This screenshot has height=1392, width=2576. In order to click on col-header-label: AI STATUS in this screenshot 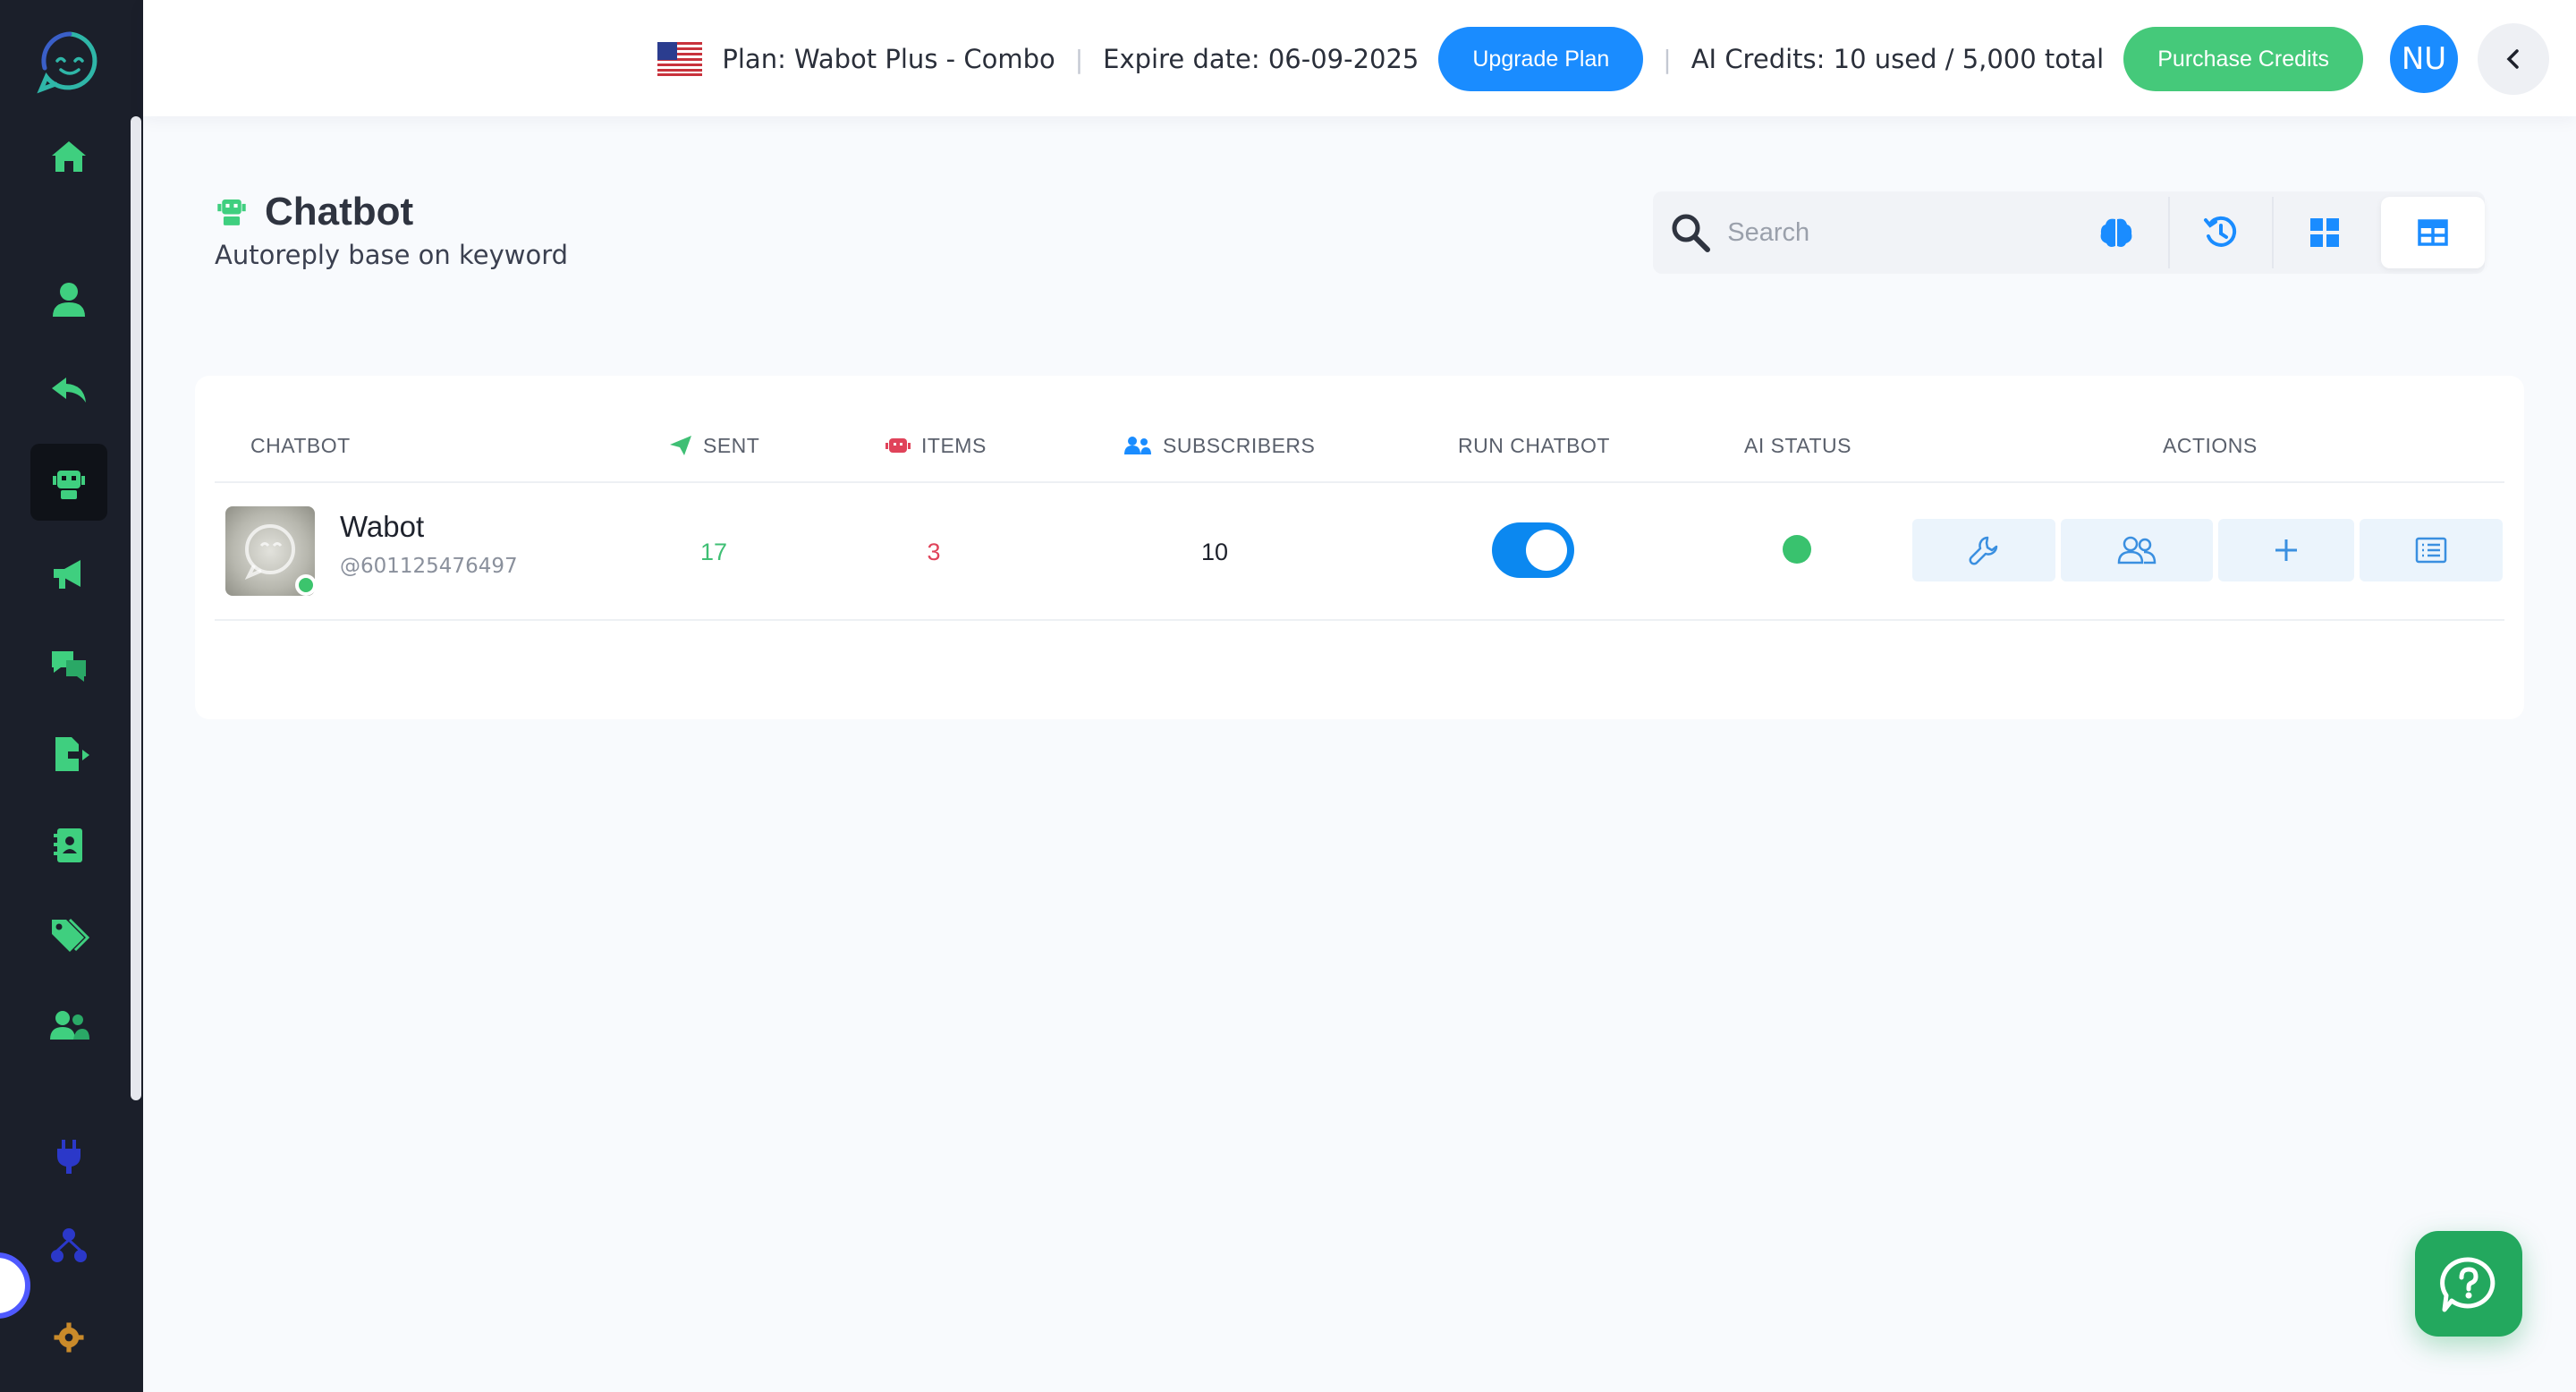, I will do `click(1798, 445)`.